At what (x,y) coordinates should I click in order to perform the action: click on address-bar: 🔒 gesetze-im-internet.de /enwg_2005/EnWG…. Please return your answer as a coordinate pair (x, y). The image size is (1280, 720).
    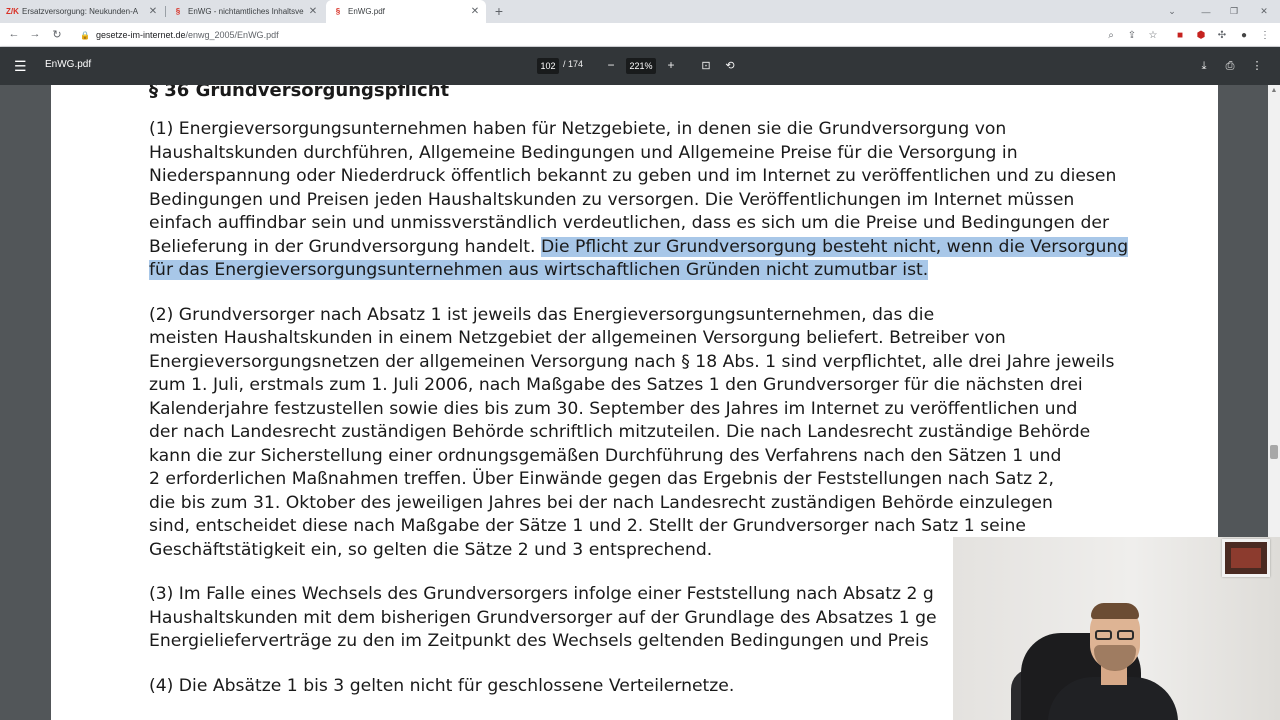
    Looking at the image, I should click on (605, 35).